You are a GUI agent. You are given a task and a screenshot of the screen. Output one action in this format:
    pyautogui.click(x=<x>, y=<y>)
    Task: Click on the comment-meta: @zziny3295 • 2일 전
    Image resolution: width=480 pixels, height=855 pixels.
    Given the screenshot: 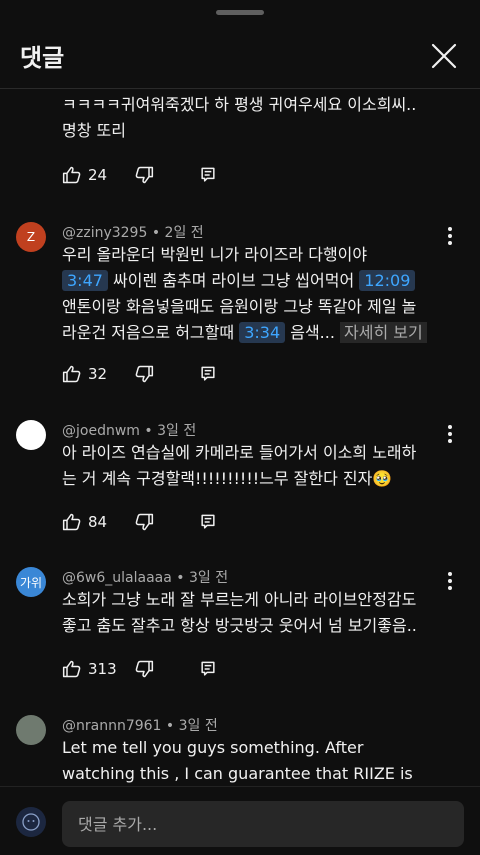 What is the action you would take?
    pyautogui.click(x=133, y=233)
    